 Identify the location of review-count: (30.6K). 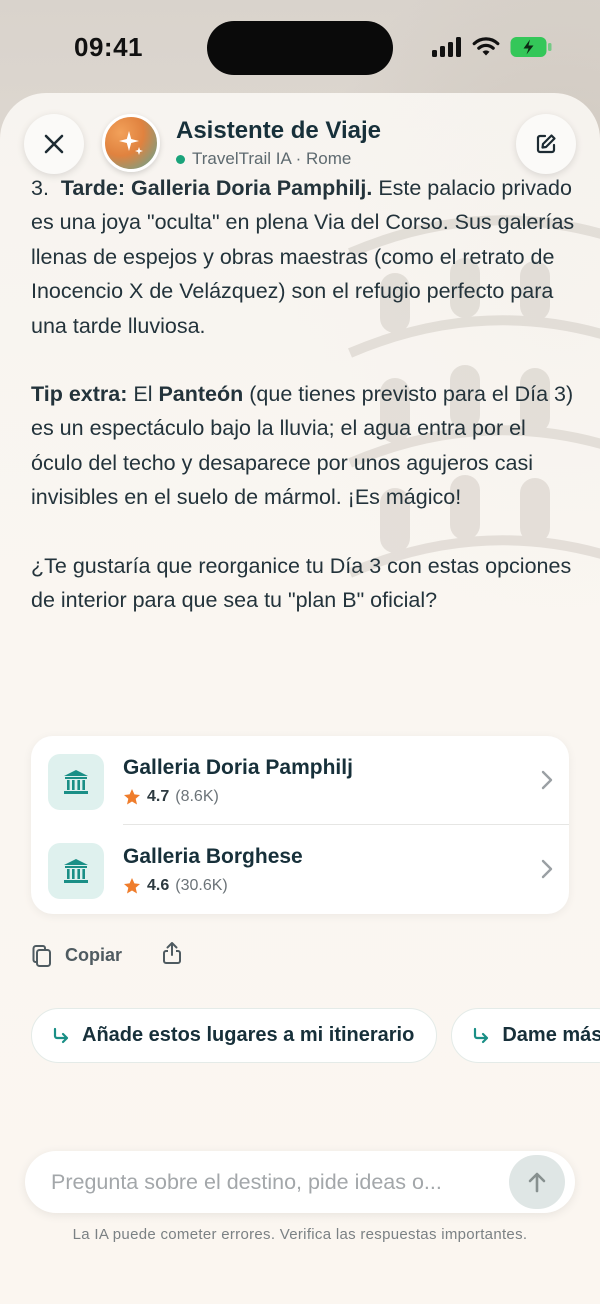
(201, 885).